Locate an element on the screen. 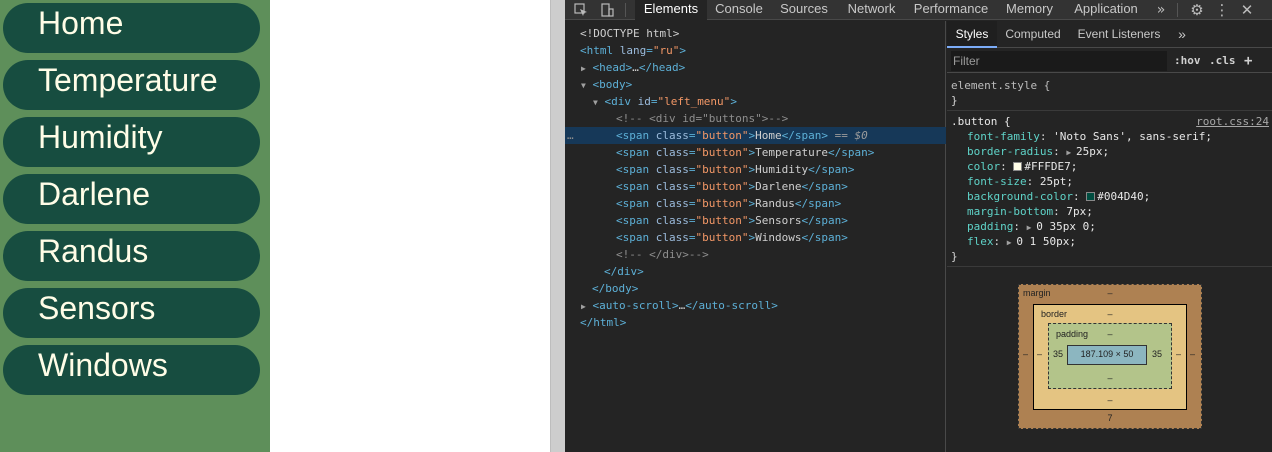 This screenshot has width=1272, height=452. new-rule-button: + is located at coordinates (1248, 61).